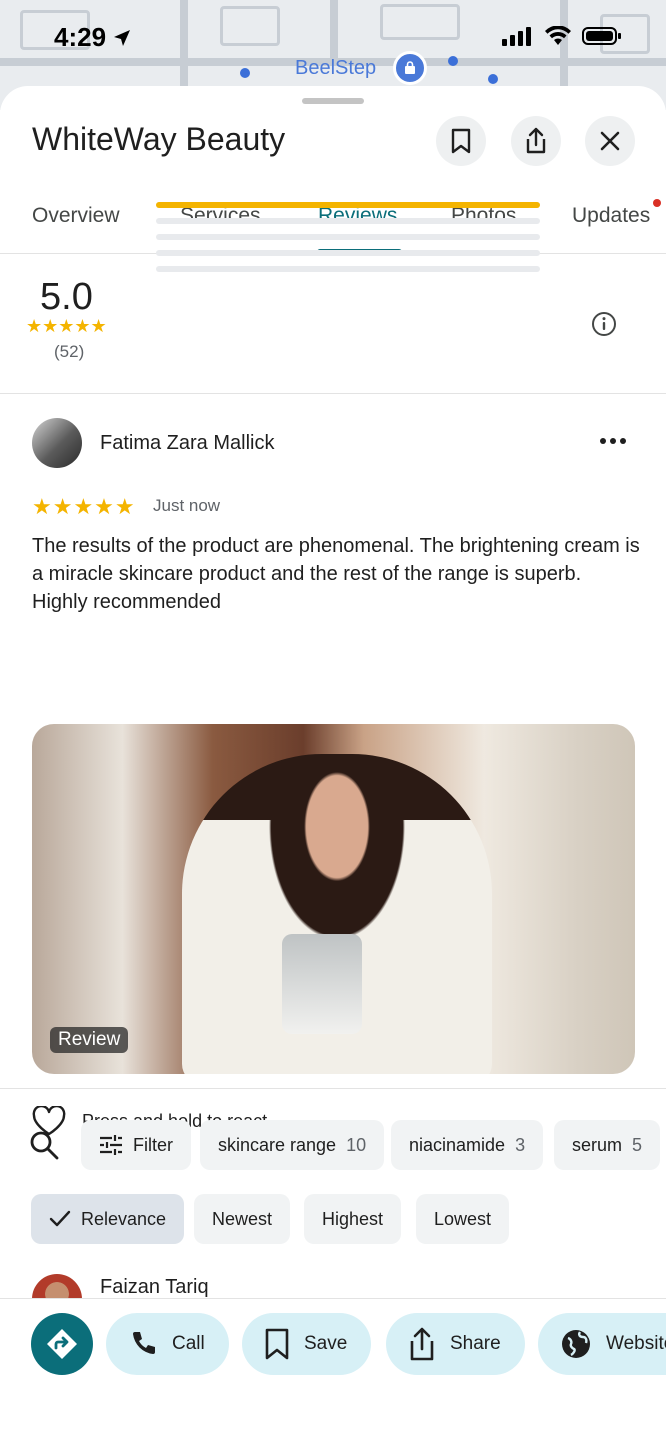 The height and width of the screenshot is (1440, 666). I want to click on topic-chip-serum: serum 5, so click(607, 1145).